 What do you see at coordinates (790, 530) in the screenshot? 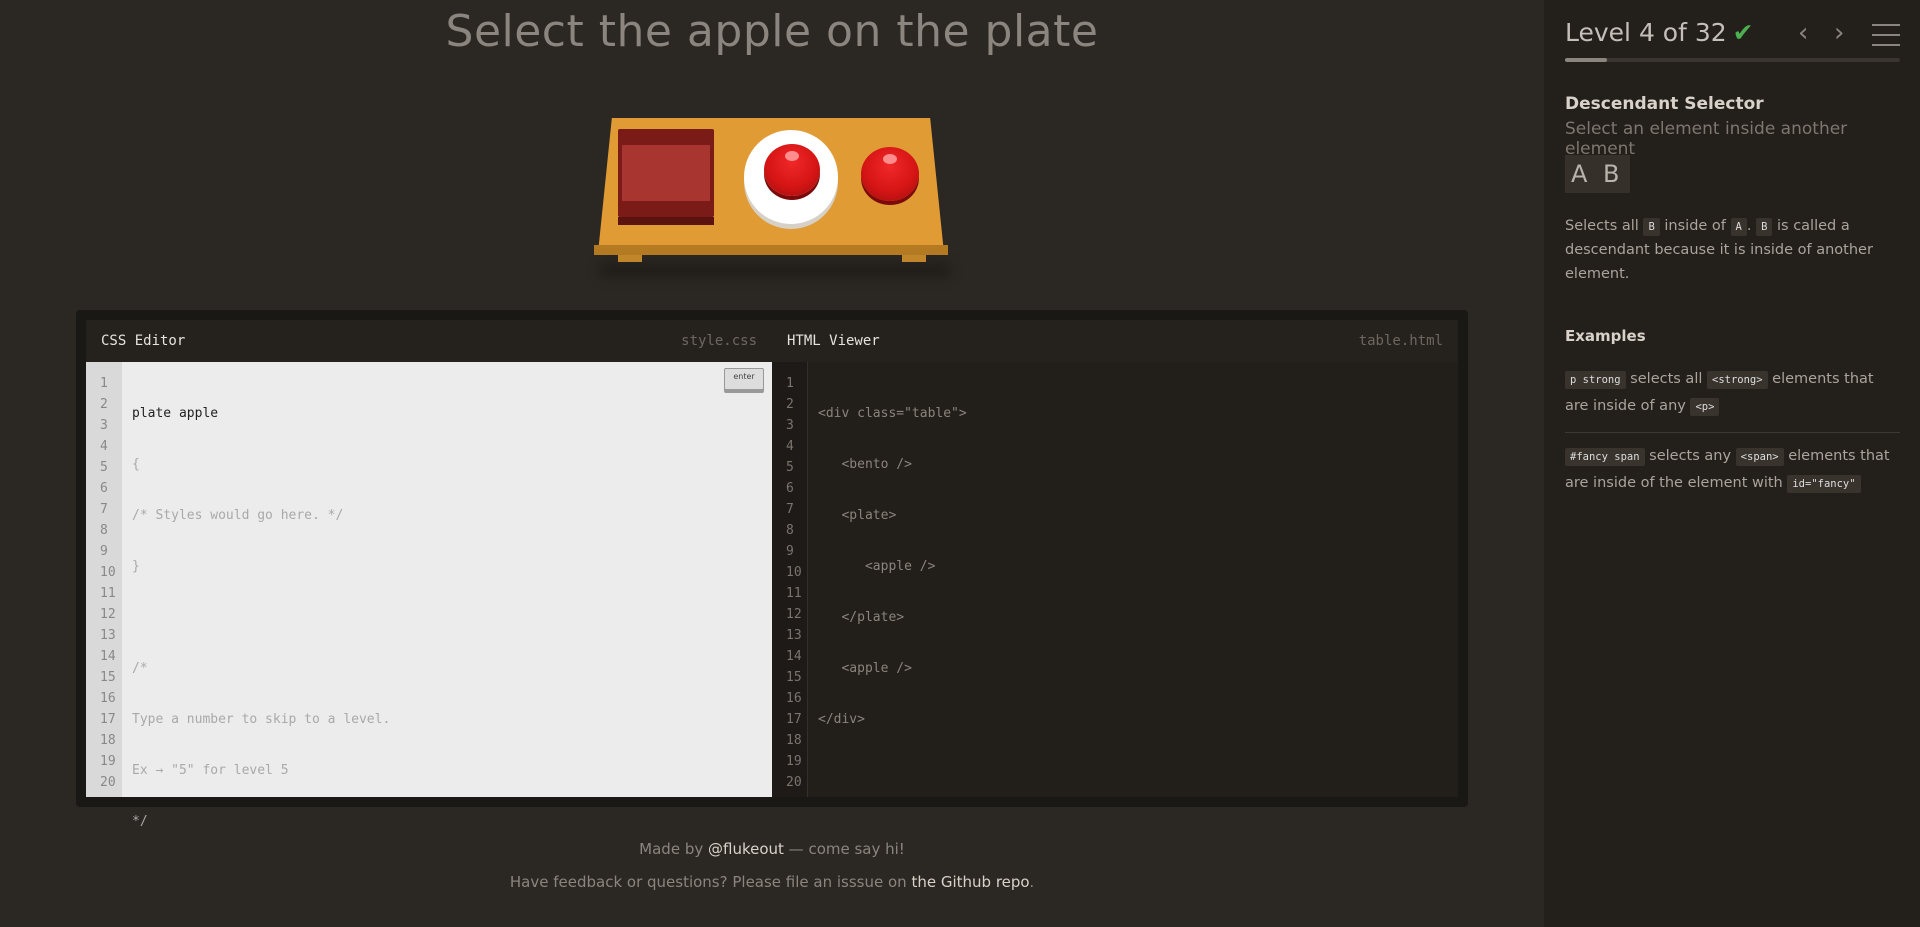
I see `line-number: 8` at bounding box center [790, 530].